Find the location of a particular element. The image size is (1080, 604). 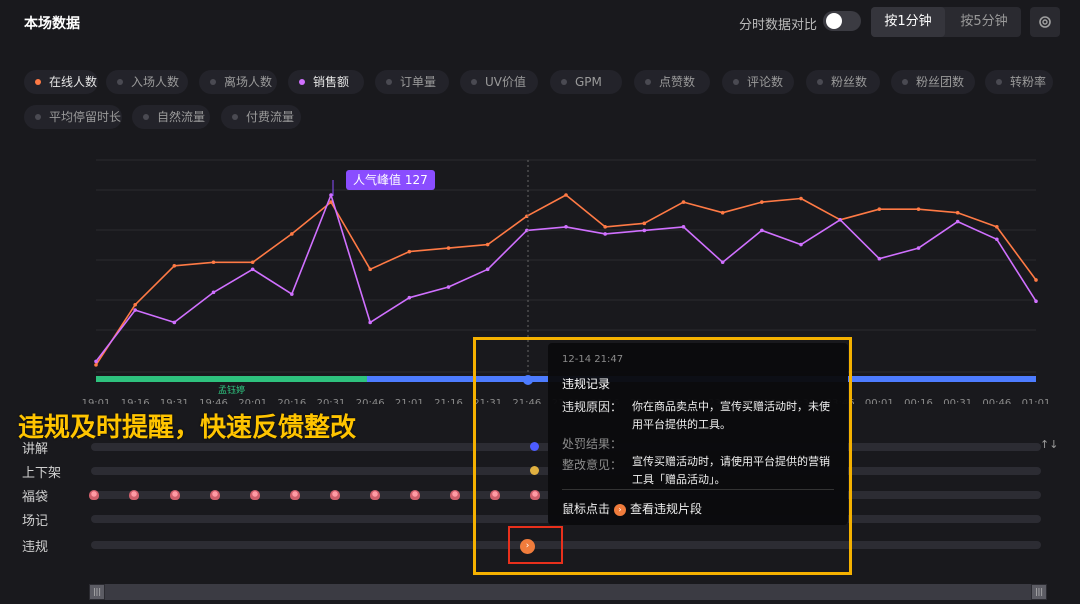

x-tick-label: 01:01 is located at coordinates (1036, 401).